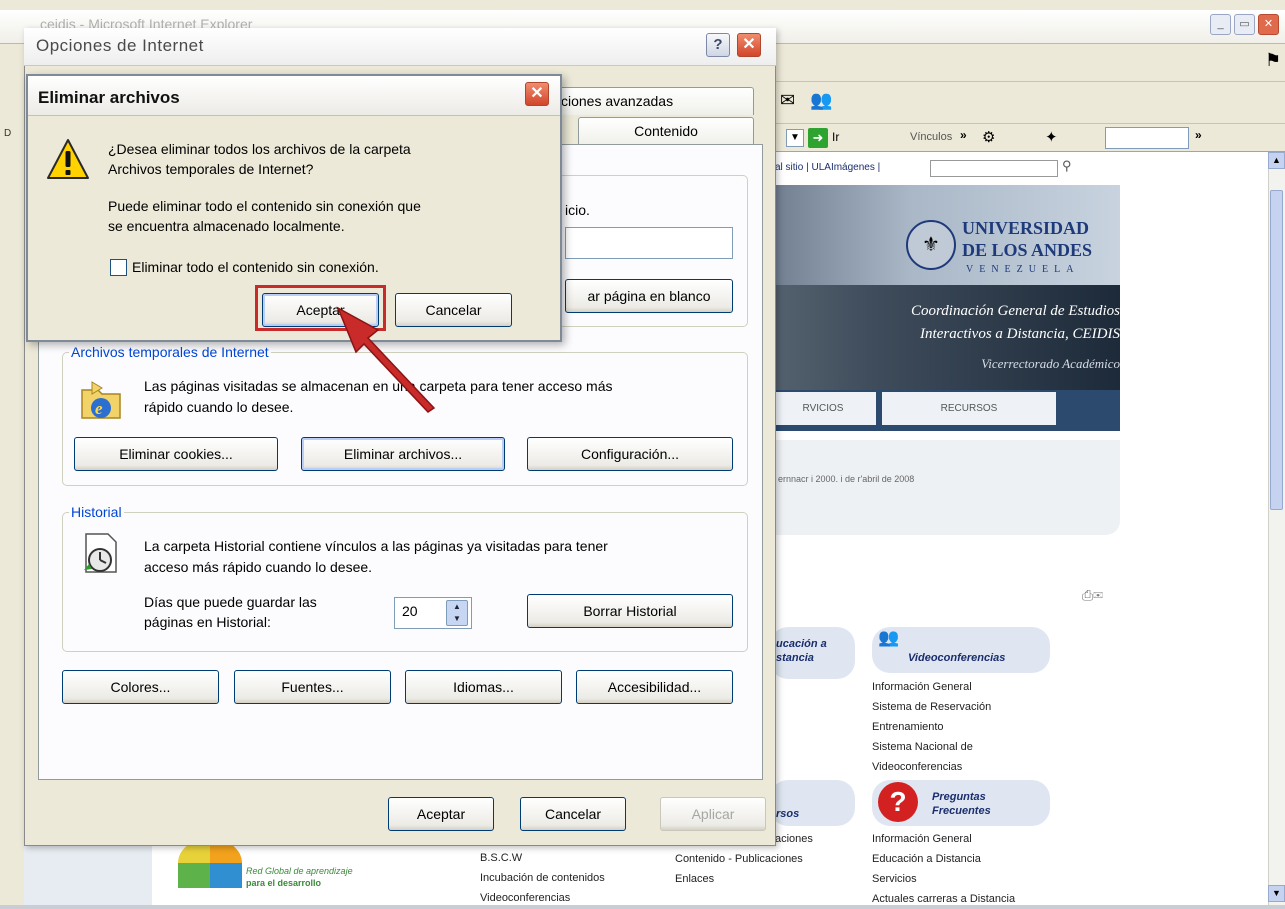 The width and height of the screenshot is (1285, 909). I want to click on list-item: Incubación de contenidos, so click(542, 878).